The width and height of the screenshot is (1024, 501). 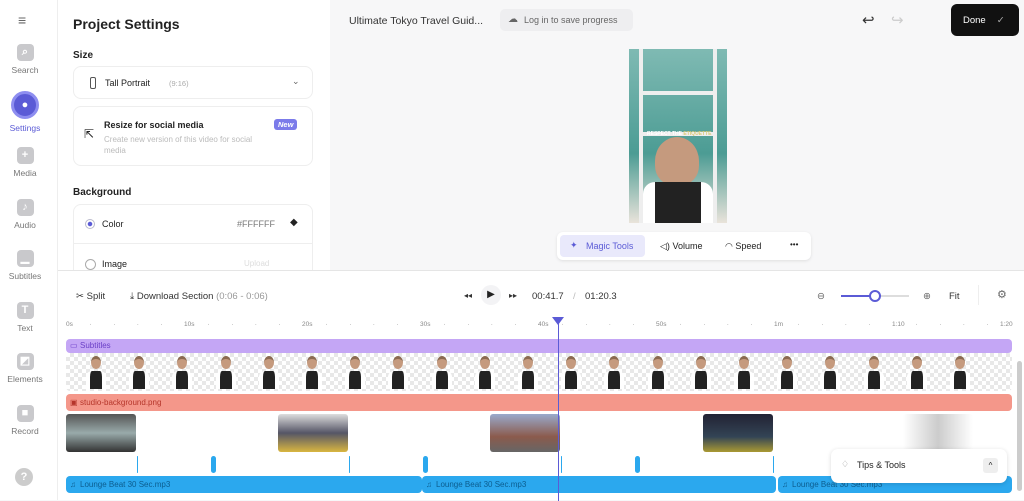 I want to click on ruler-tick-label: 1:20, so click(x=1006, y=324).